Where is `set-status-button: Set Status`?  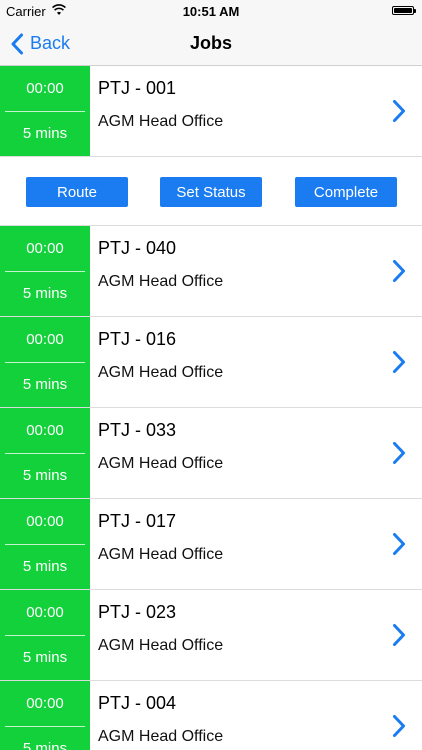 set-status-button: Set Status is located at coordinates (211, 192).